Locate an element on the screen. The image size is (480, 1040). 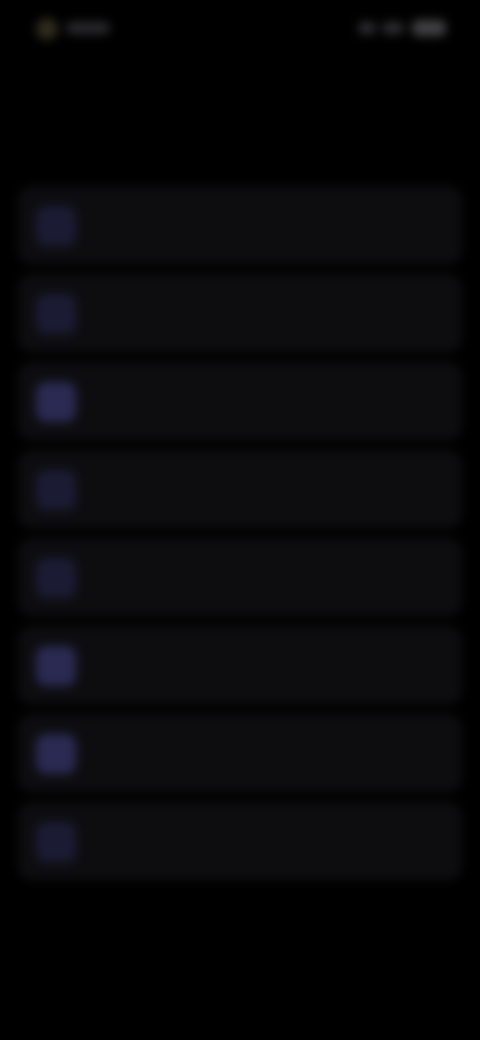
status-bar is located at coordinates (240, 30).